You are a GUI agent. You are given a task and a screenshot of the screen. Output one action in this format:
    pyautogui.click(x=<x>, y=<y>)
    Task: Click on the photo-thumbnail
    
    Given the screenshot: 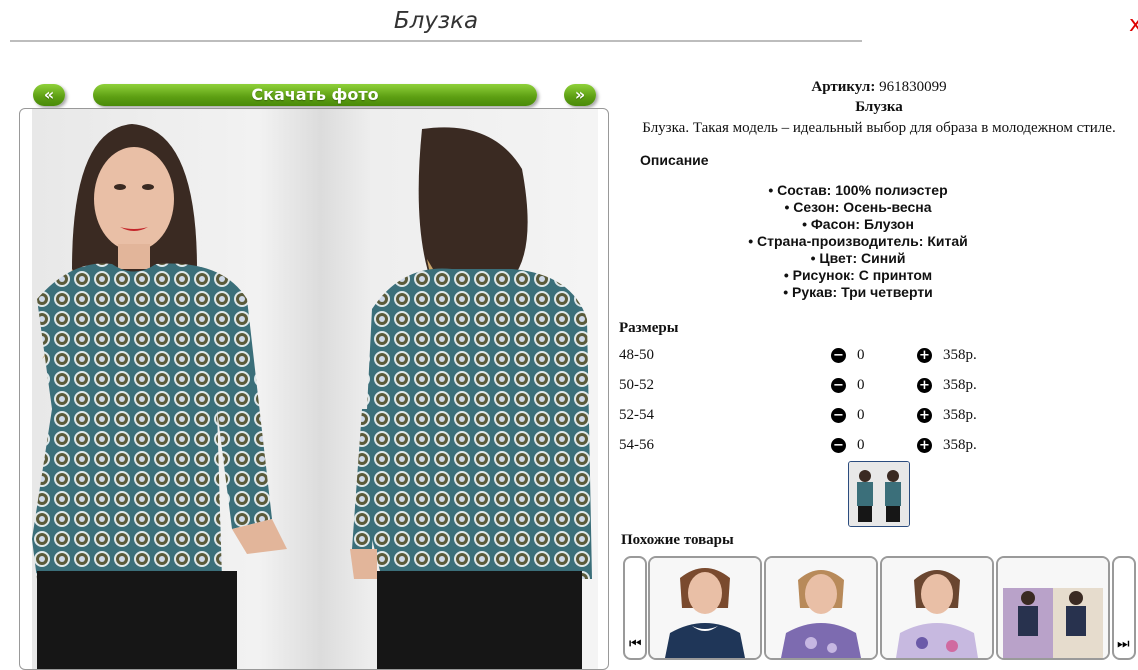 What is the action you would take?
    pyautogui.click(x=879, y=494)
    